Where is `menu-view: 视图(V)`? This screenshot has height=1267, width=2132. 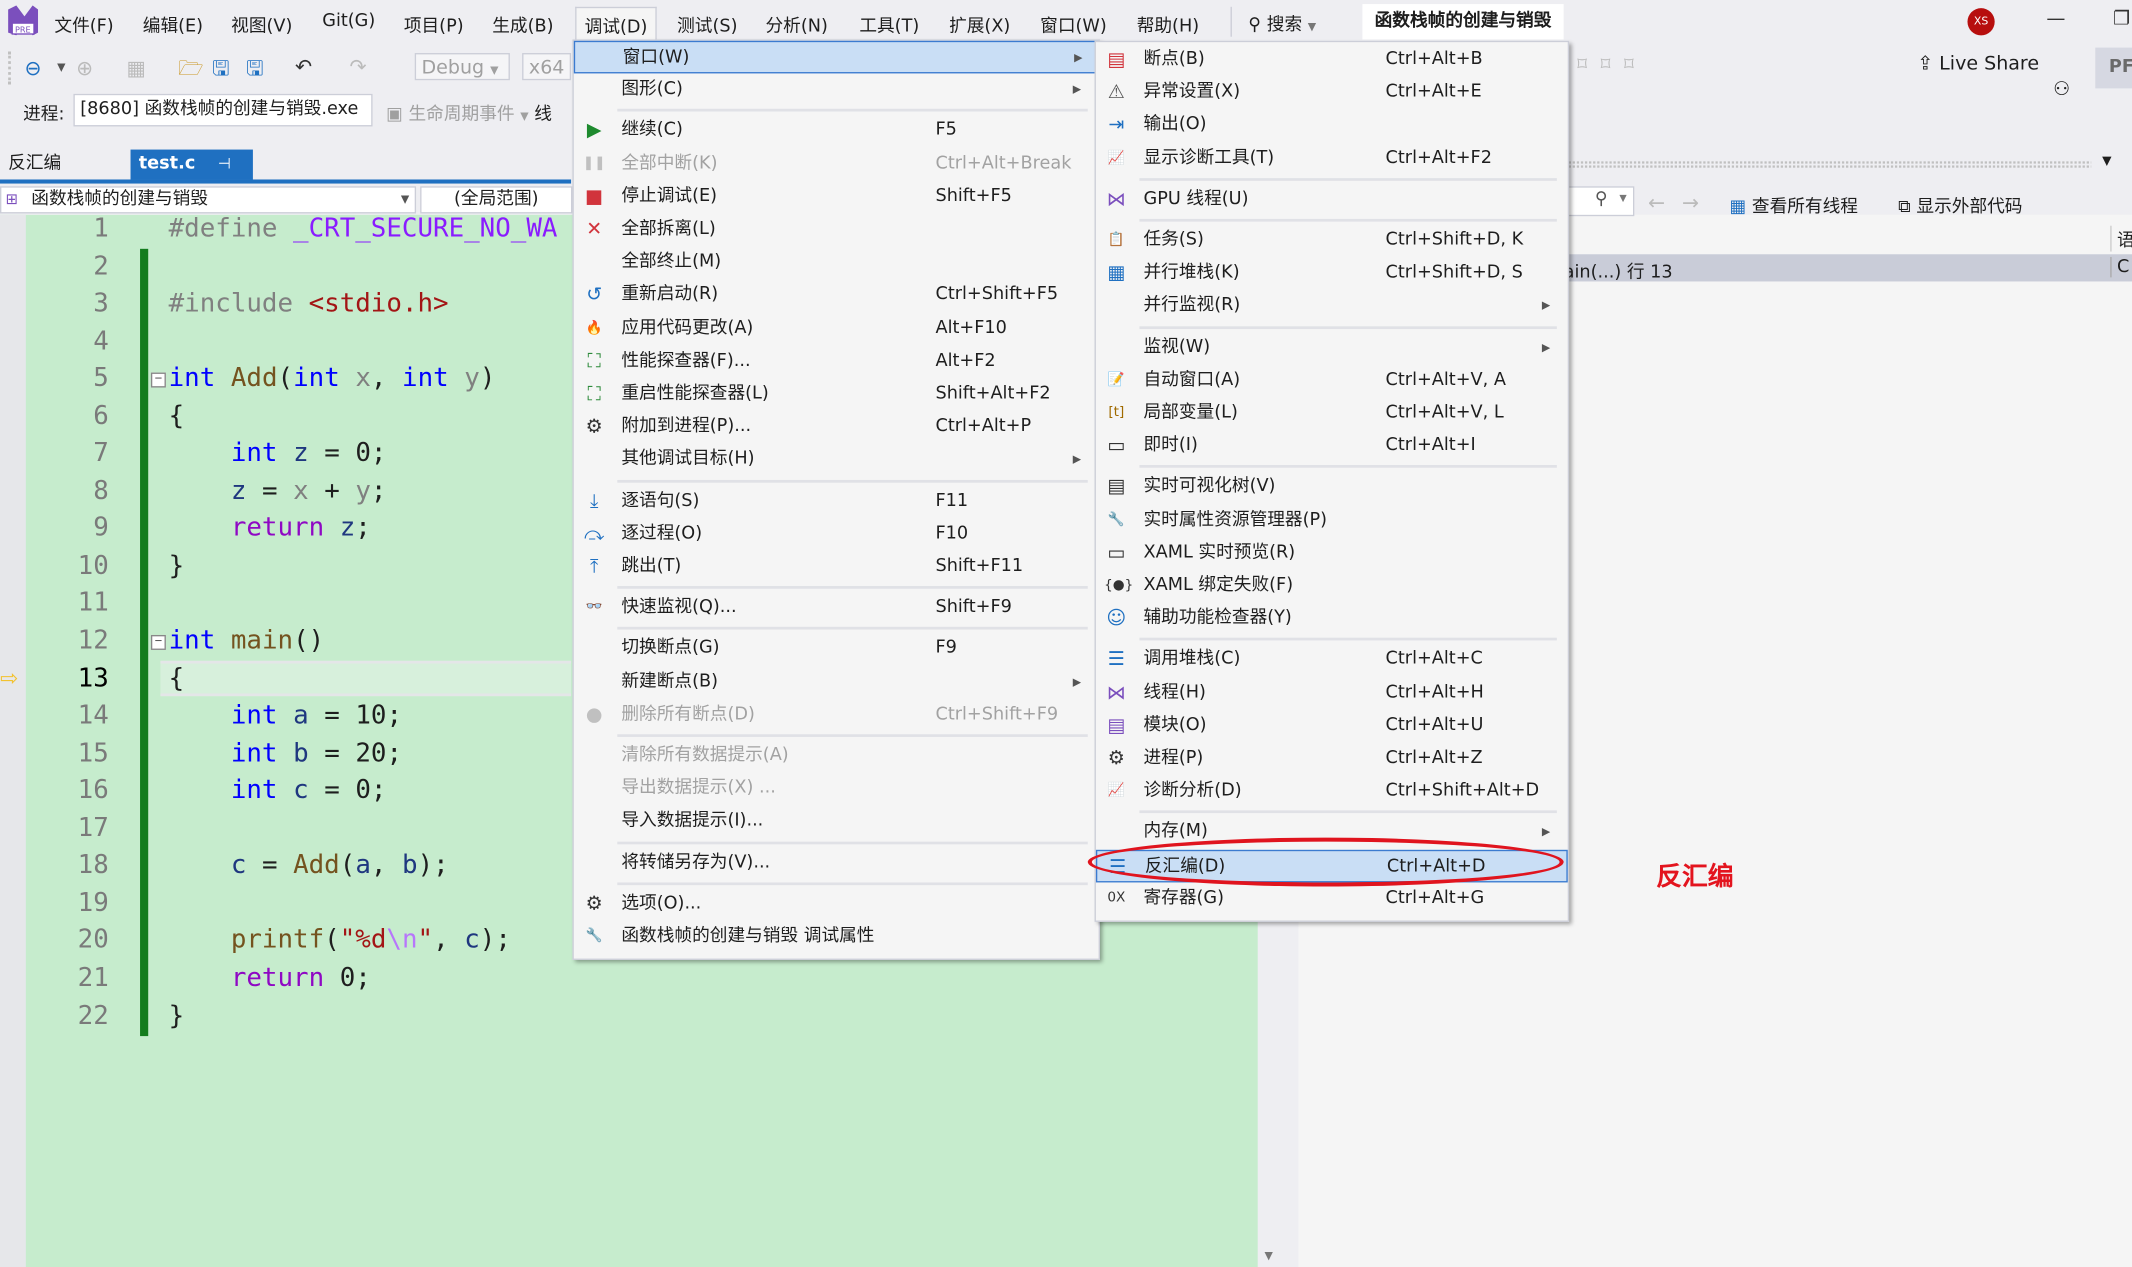
menu-view: 视图(V) is located at coordinates (261, 23).